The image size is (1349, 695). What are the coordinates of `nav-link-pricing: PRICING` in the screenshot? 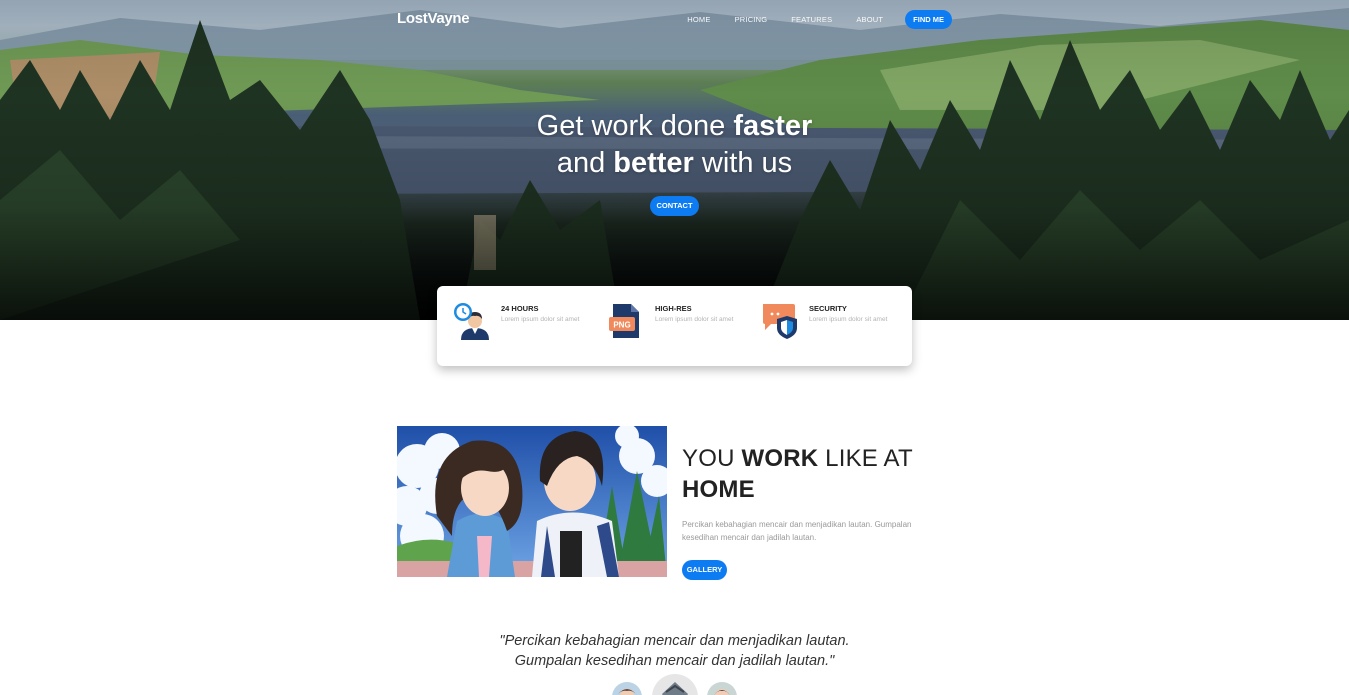 It's located at (751, 19).